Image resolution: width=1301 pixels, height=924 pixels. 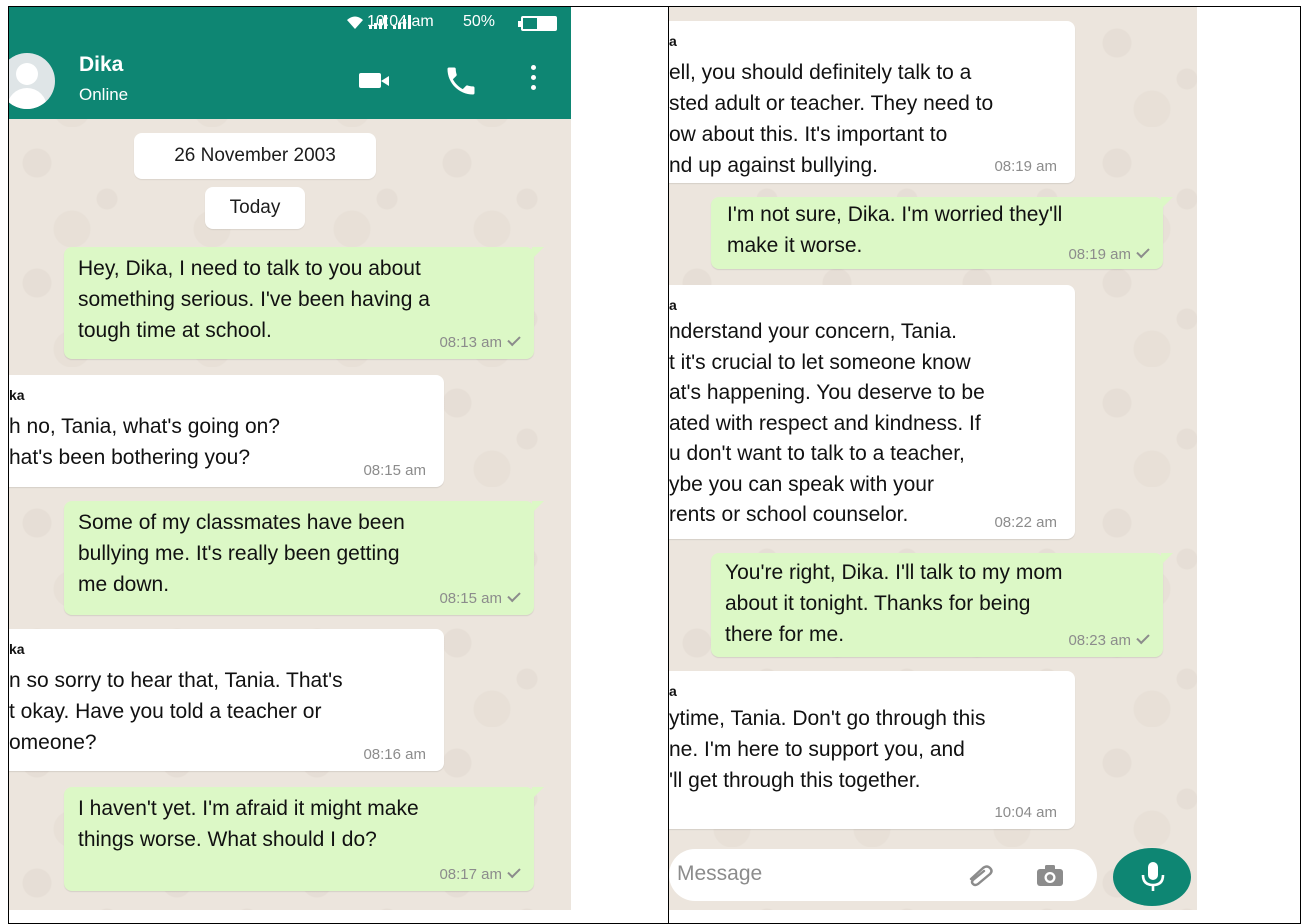 I want to click on microphone-icon, so click(x=1153, y=876).